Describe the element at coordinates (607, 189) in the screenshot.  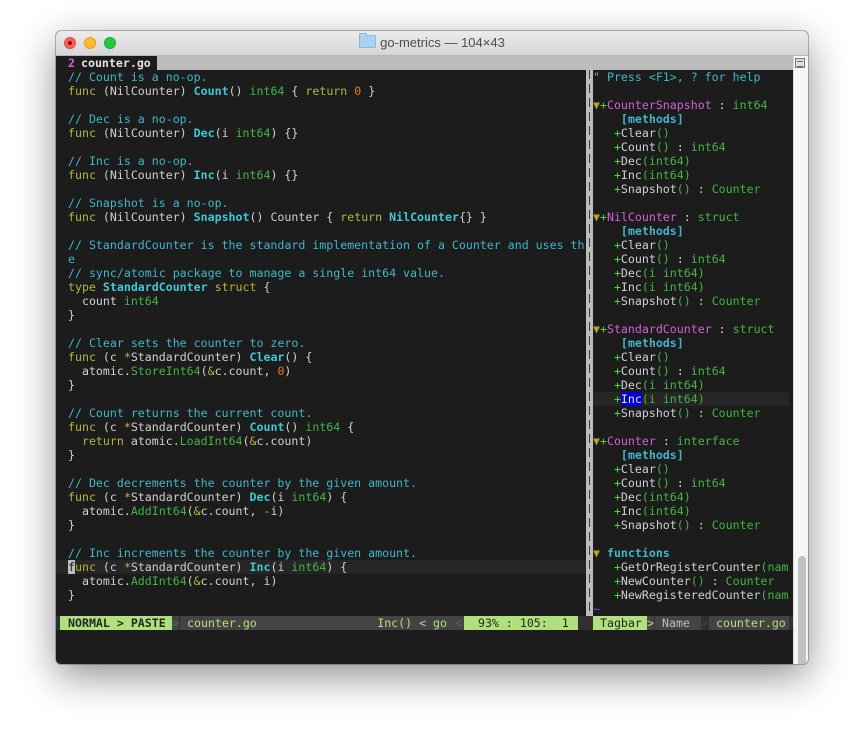
I see `token: +` at that location.